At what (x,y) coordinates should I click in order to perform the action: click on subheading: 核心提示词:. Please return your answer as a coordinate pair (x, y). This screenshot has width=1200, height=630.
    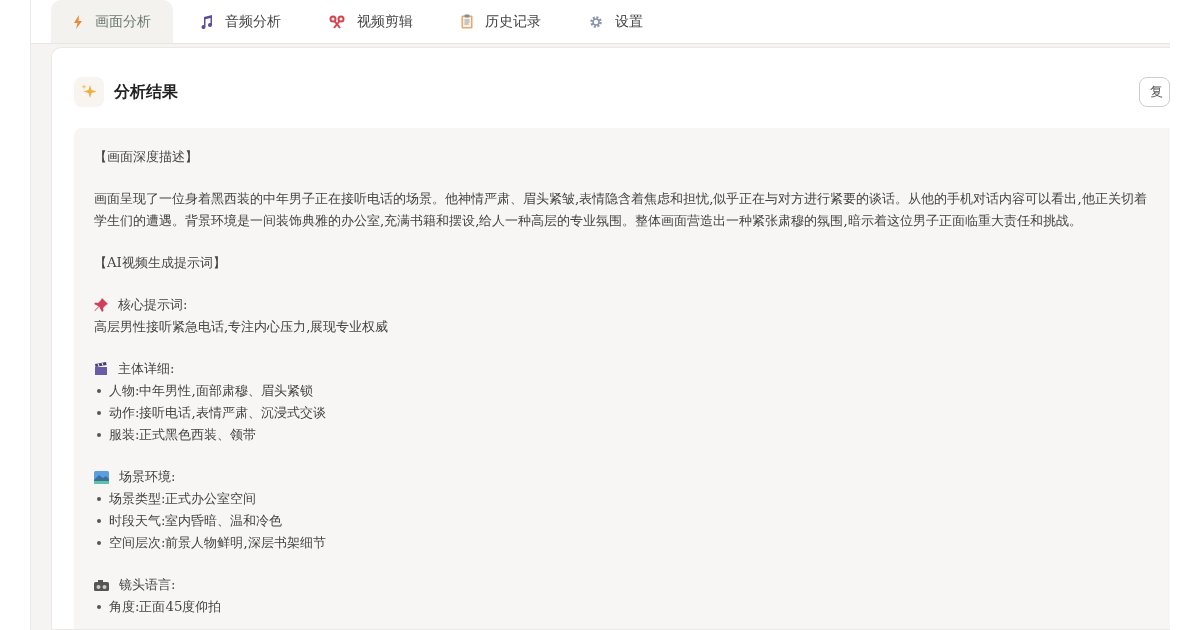
    Looking at the image, I should click on (153, 305).